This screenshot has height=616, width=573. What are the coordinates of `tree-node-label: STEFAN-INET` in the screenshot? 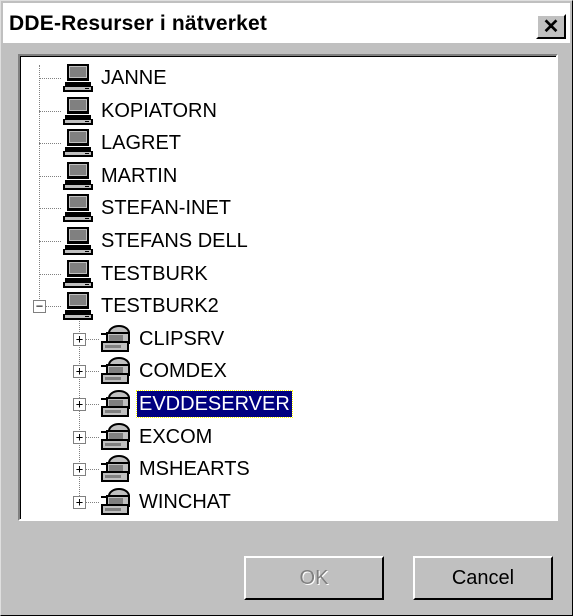 It's located at (166, 208).